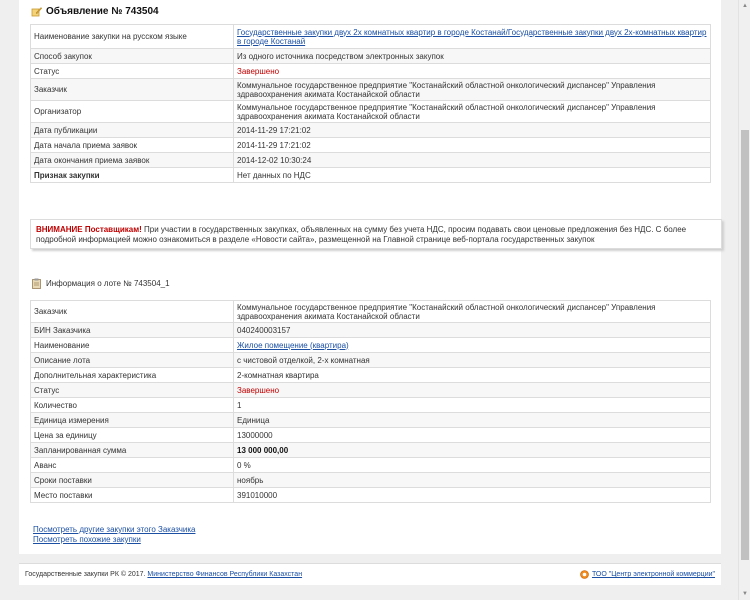 Image resolution: width=750 pixels, height=600 pixels. What do you see at coordinates (36, 11) in the screenshot?
I see `document-pencil-icon` at bounding box center [36, 11].